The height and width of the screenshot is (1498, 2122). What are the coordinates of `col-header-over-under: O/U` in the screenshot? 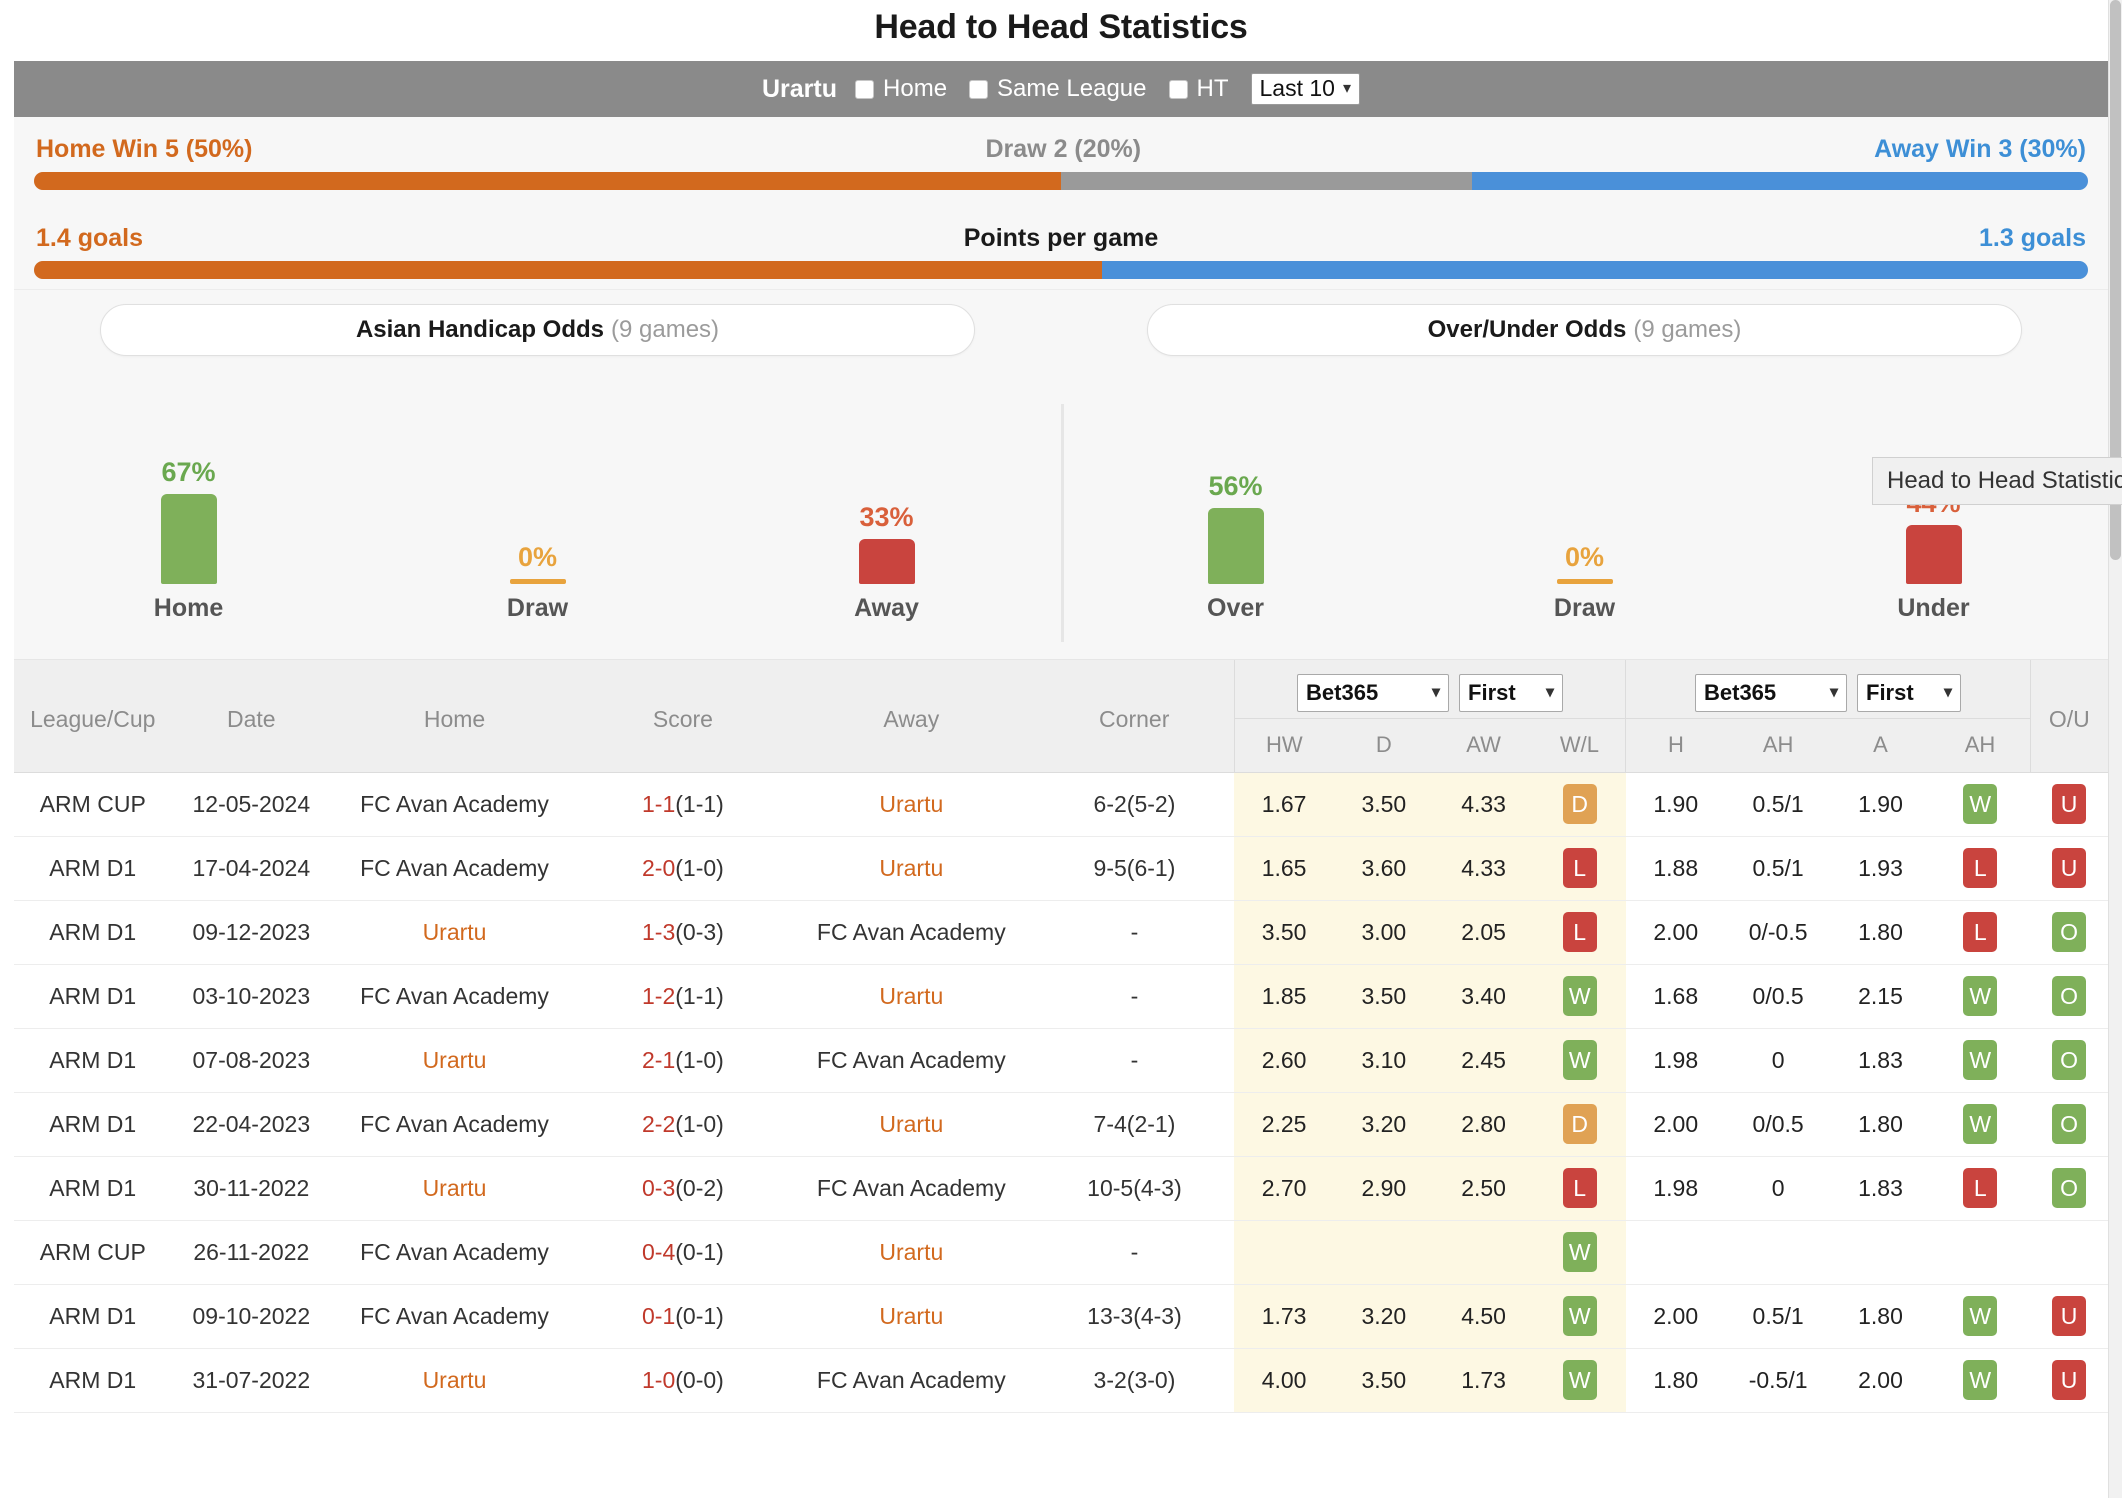 It's located at (2068, 716).